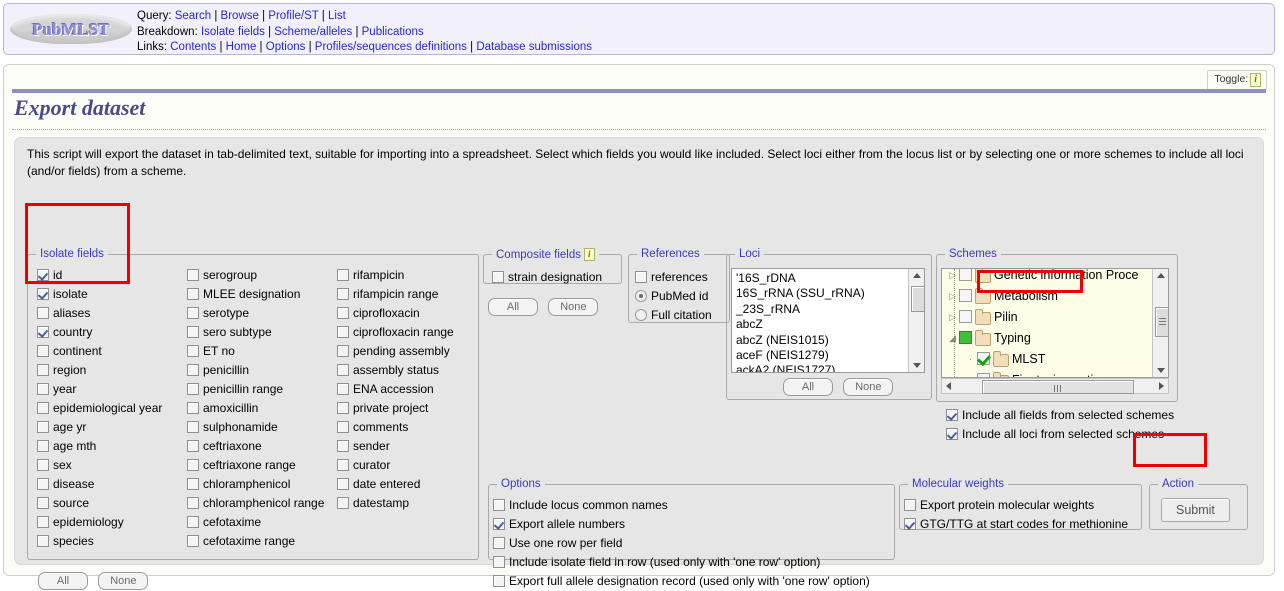 The width and height of the screenshot is (1284, 591). Describe the element at coordinates (499, 524) in the screenshot. I see `checkbox-export-allele-numbers` at that location.